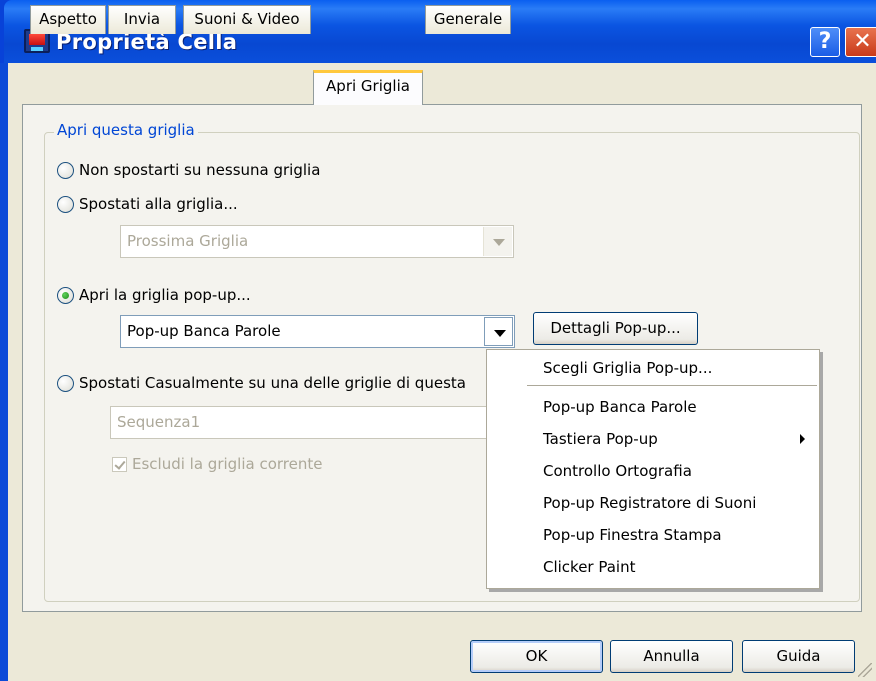  What do you see at coordinates (119, 464) in the screenshot?
I see `checkbox-icon` at bounding box center [119, 464].